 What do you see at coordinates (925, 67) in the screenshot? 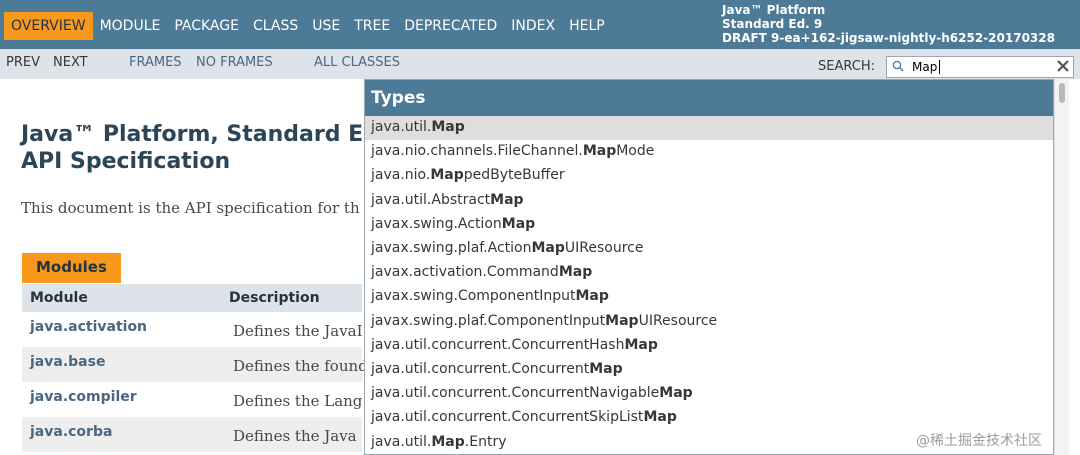
I see `search-value: Map` at bounding box center [925, 67].